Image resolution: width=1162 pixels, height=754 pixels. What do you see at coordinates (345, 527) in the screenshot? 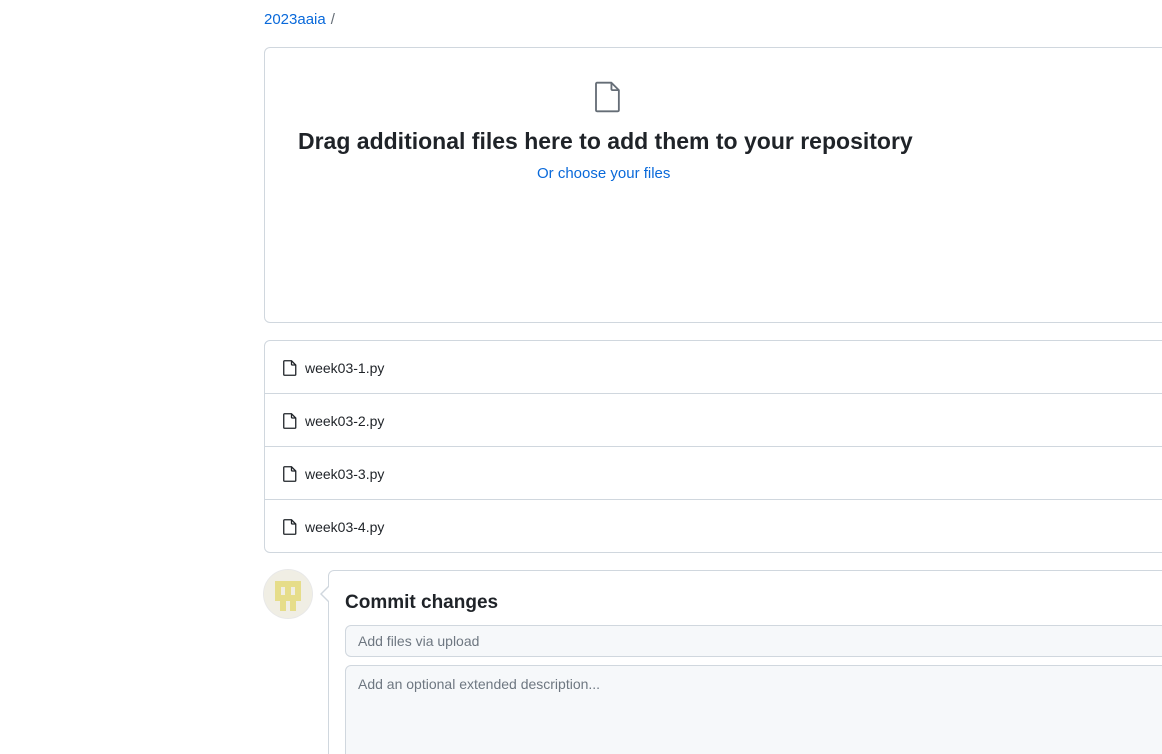
I see `file-name: week03-4.py` at bounding box center [345, 527].